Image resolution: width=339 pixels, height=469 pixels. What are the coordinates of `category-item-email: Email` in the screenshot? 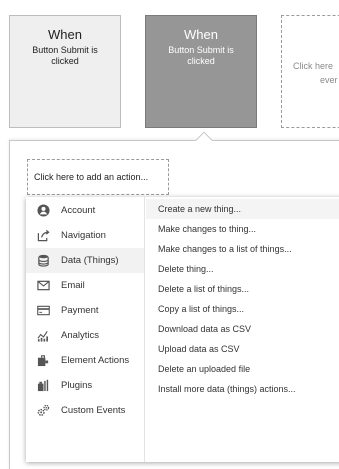 It's located at (85, 285).